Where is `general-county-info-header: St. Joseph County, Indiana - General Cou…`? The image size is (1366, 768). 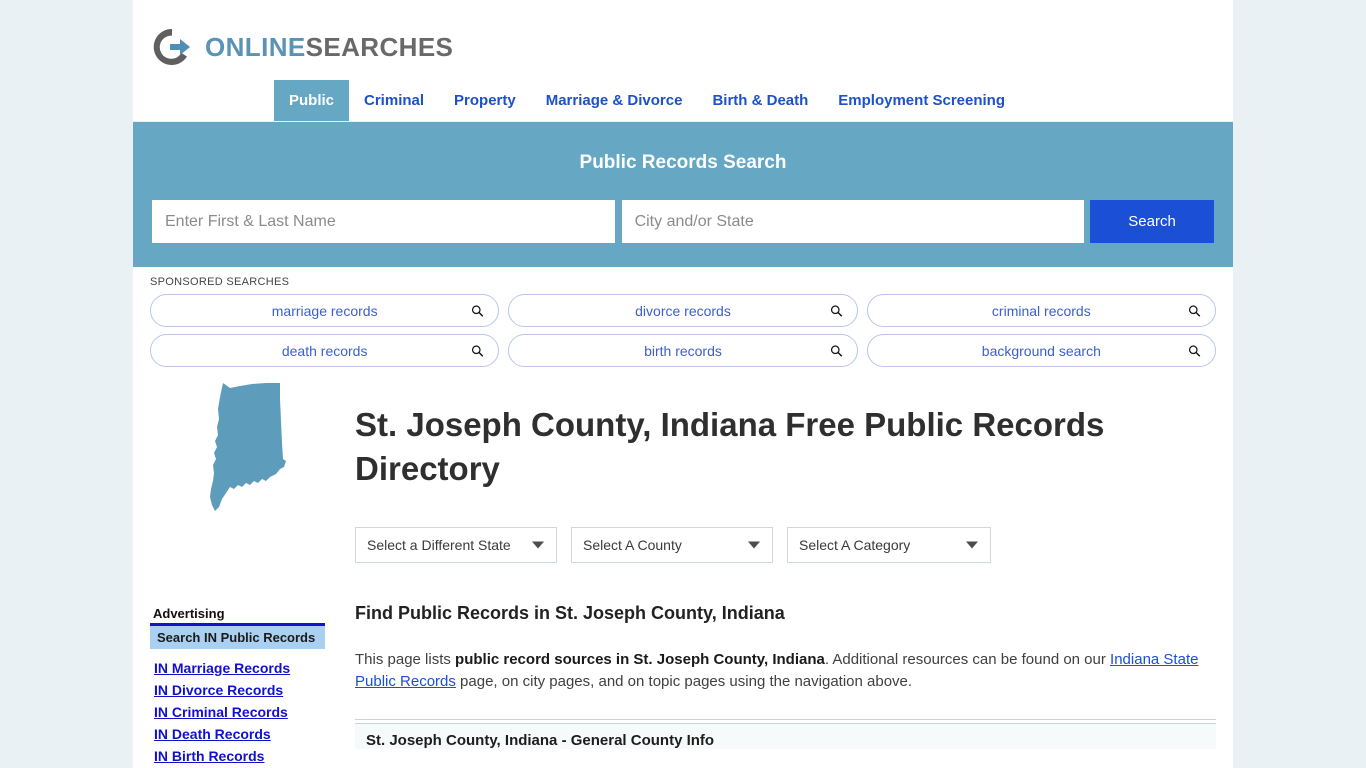
general-county-info-header: St. Joseph County, Indiana - General Cou… is located at coordinates (785, 737).